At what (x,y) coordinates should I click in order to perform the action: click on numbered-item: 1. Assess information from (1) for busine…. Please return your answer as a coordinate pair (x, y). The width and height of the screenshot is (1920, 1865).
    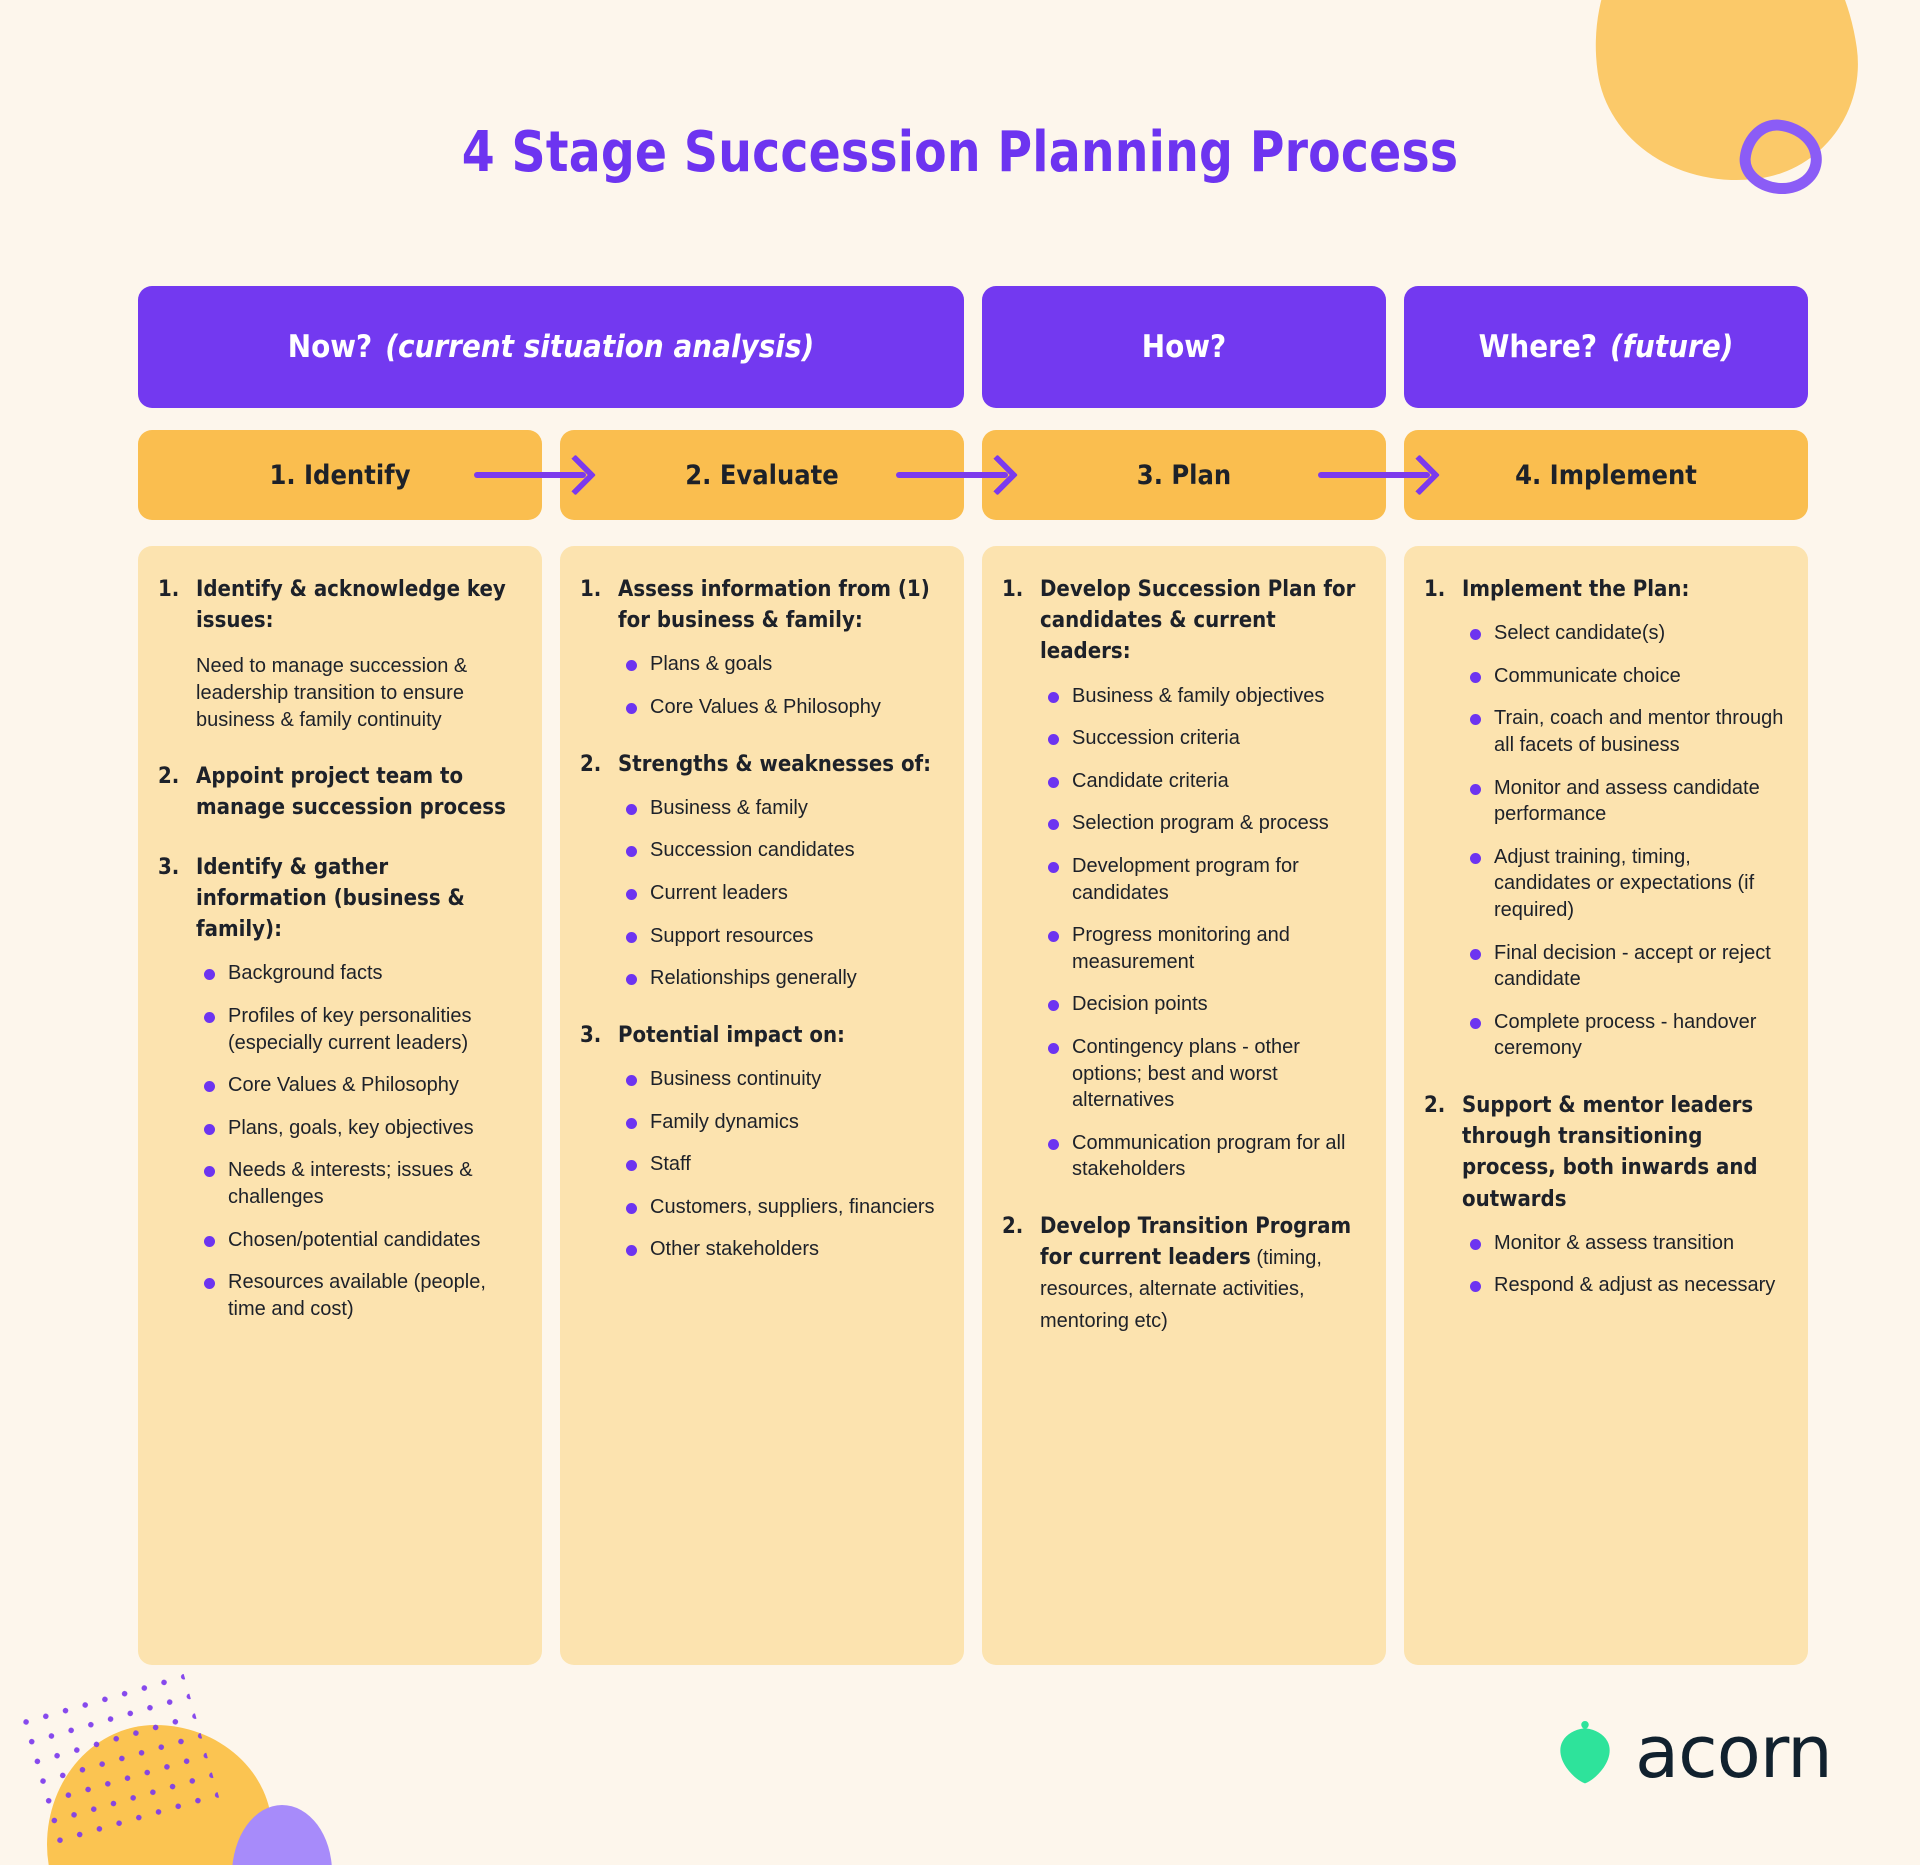
    Looking at the image, I should click on (760, 647).